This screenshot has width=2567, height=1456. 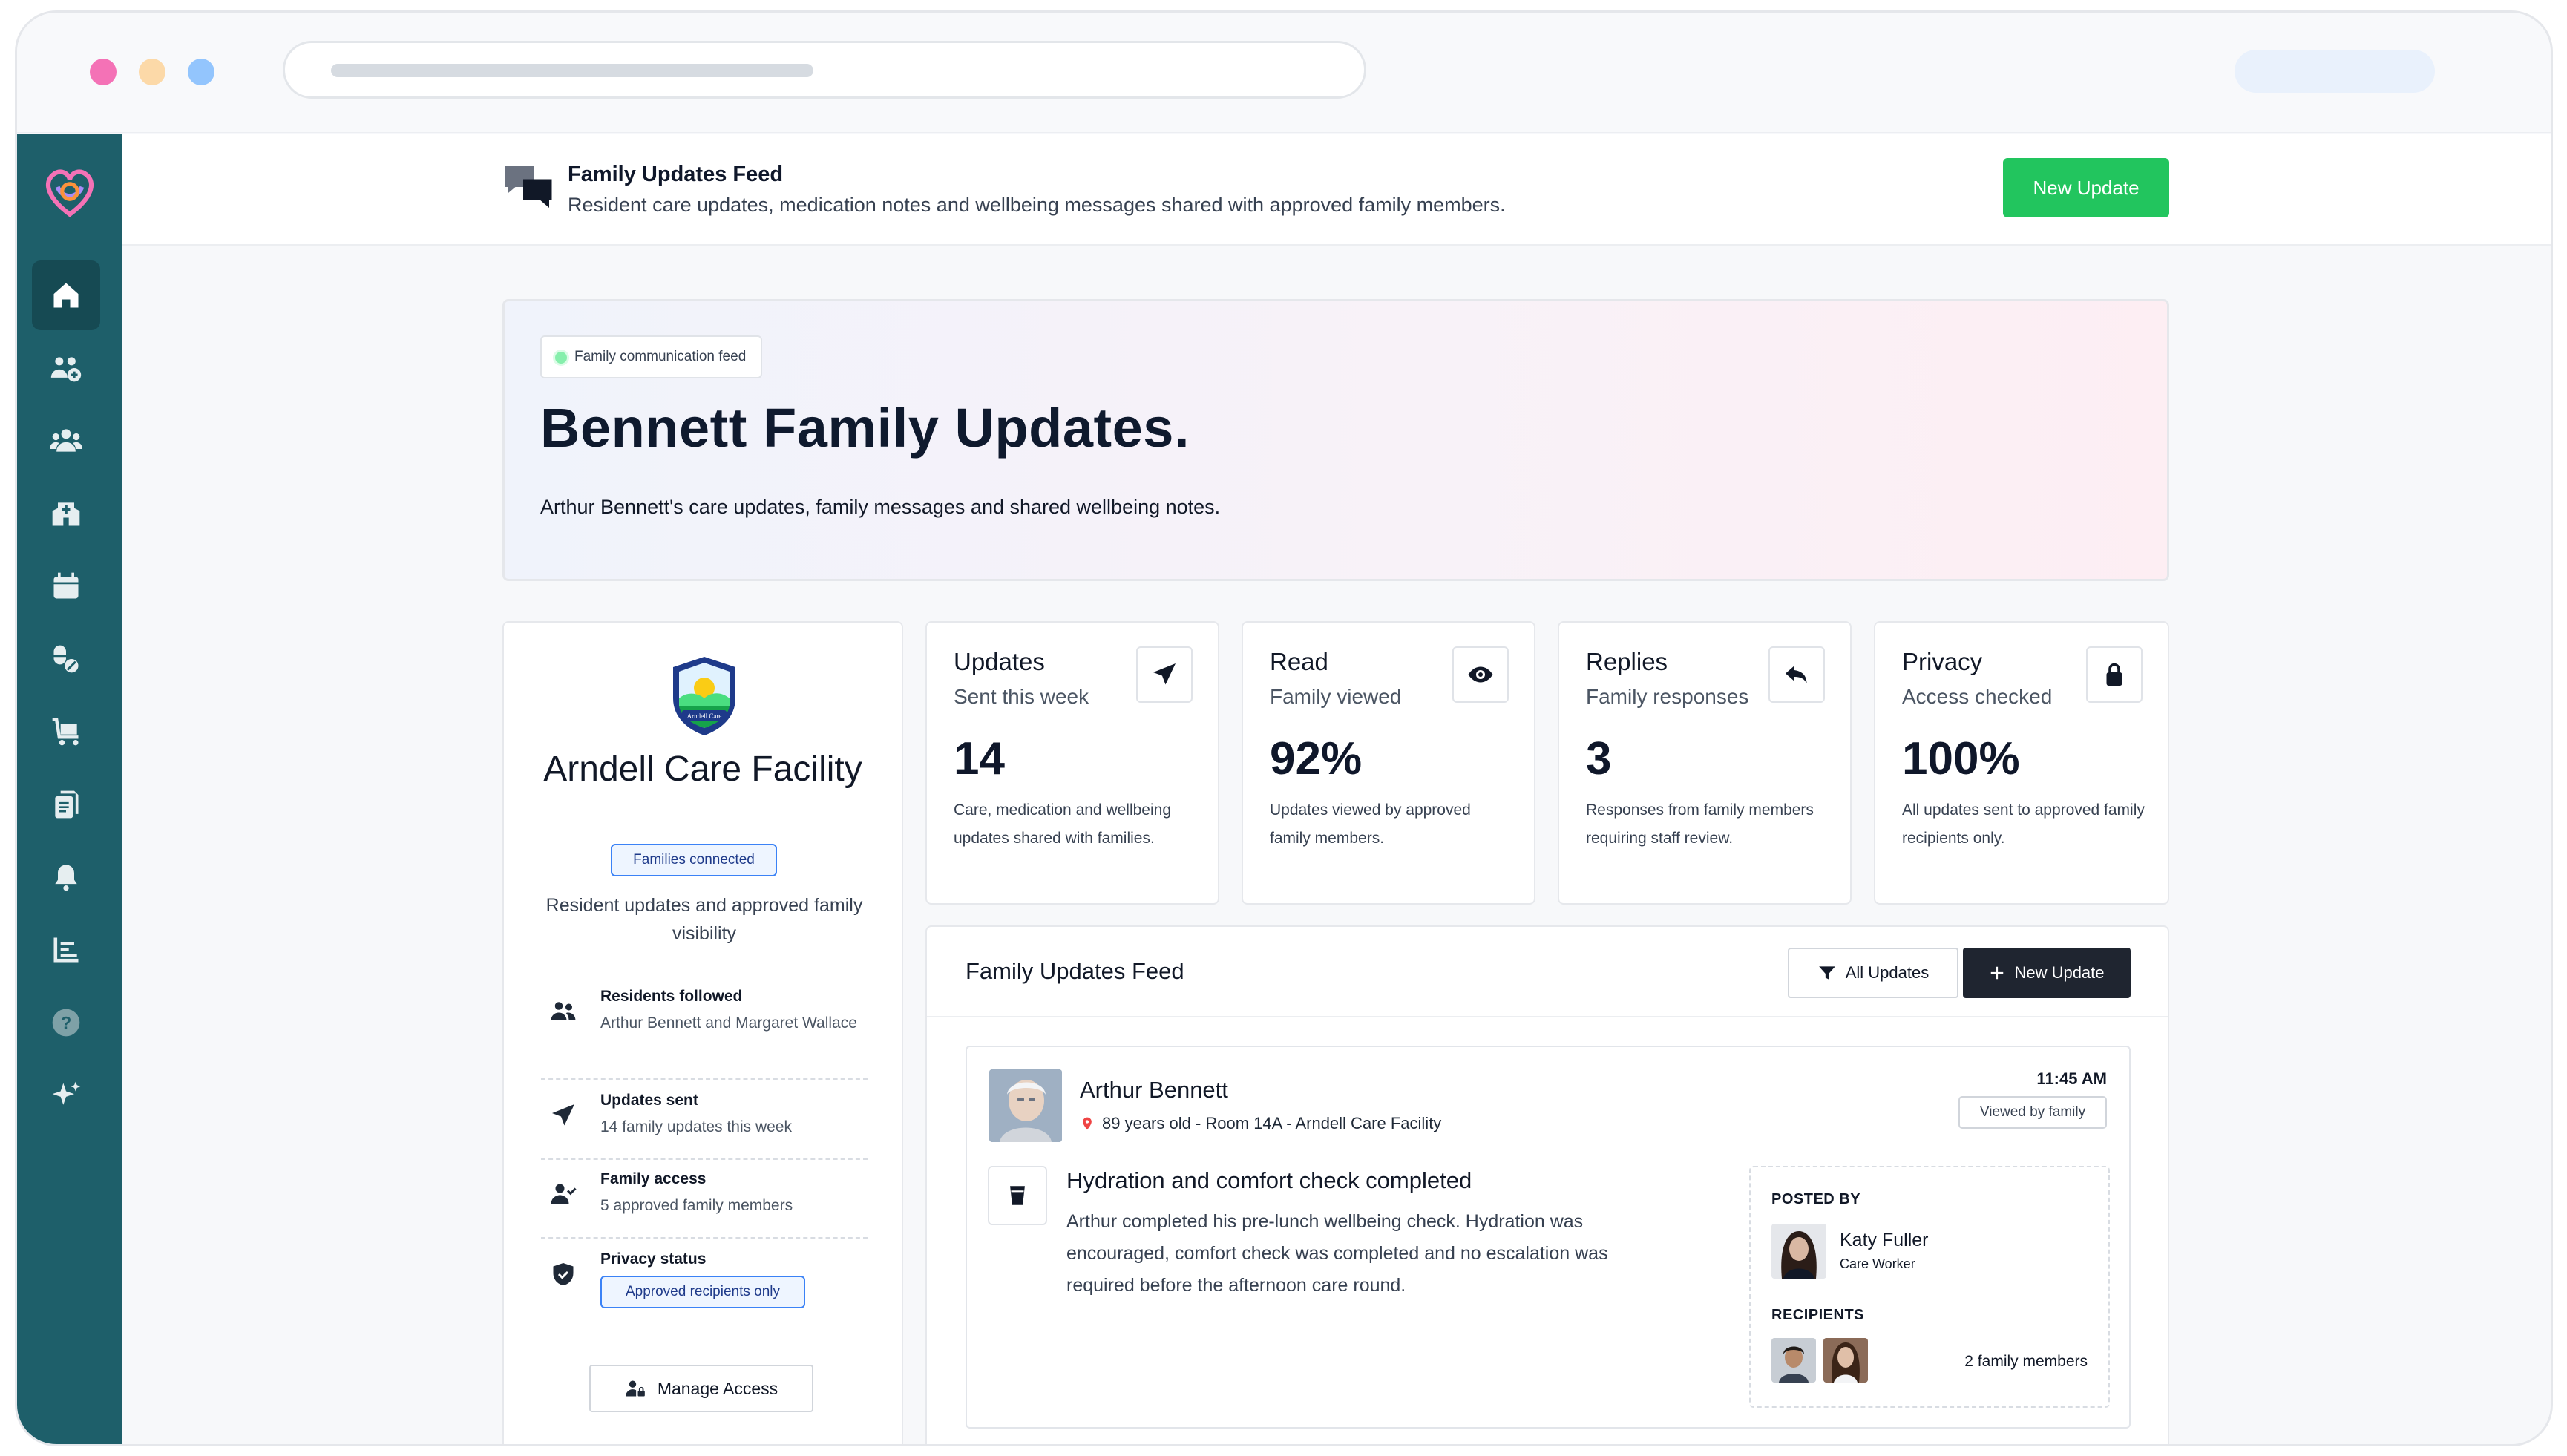 I want to click on water-glass-icon, so click(x=1017, y=1196).